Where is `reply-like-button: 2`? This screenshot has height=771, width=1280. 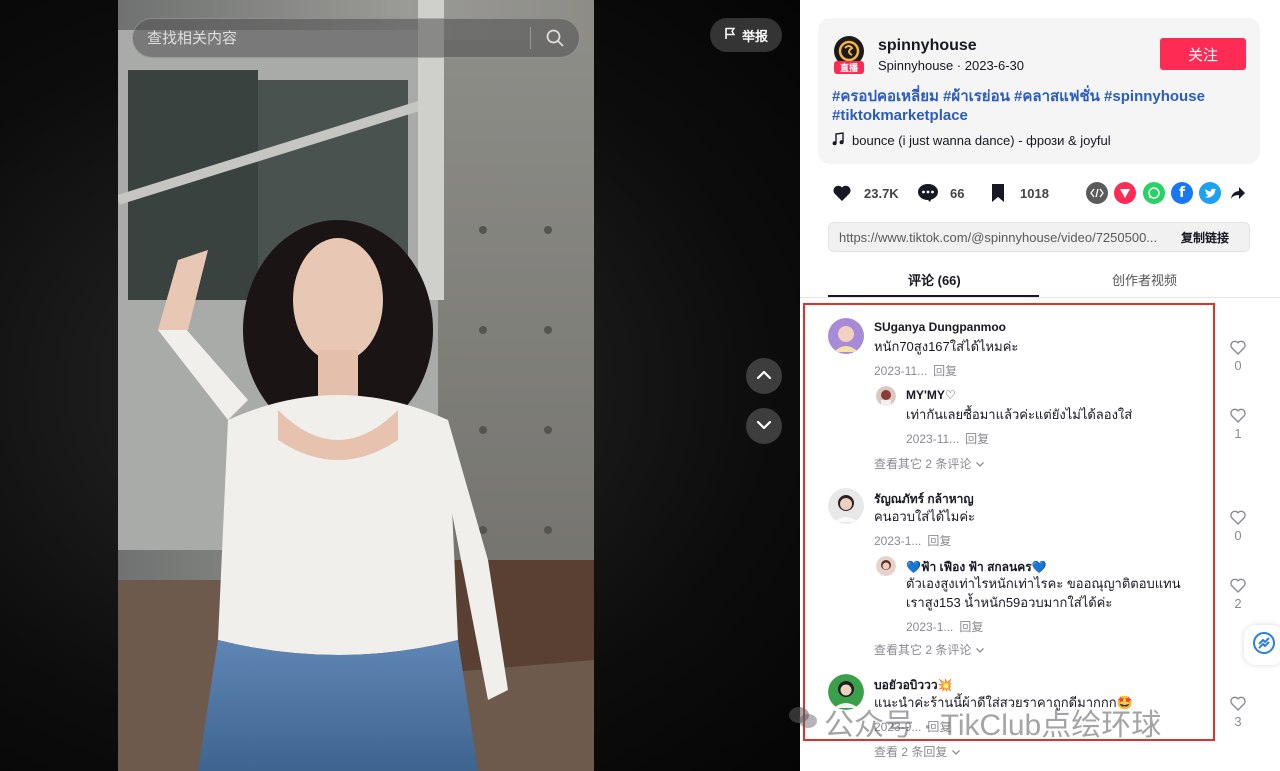
reply-like-button: 2 is located at coordinates (1238, 594).